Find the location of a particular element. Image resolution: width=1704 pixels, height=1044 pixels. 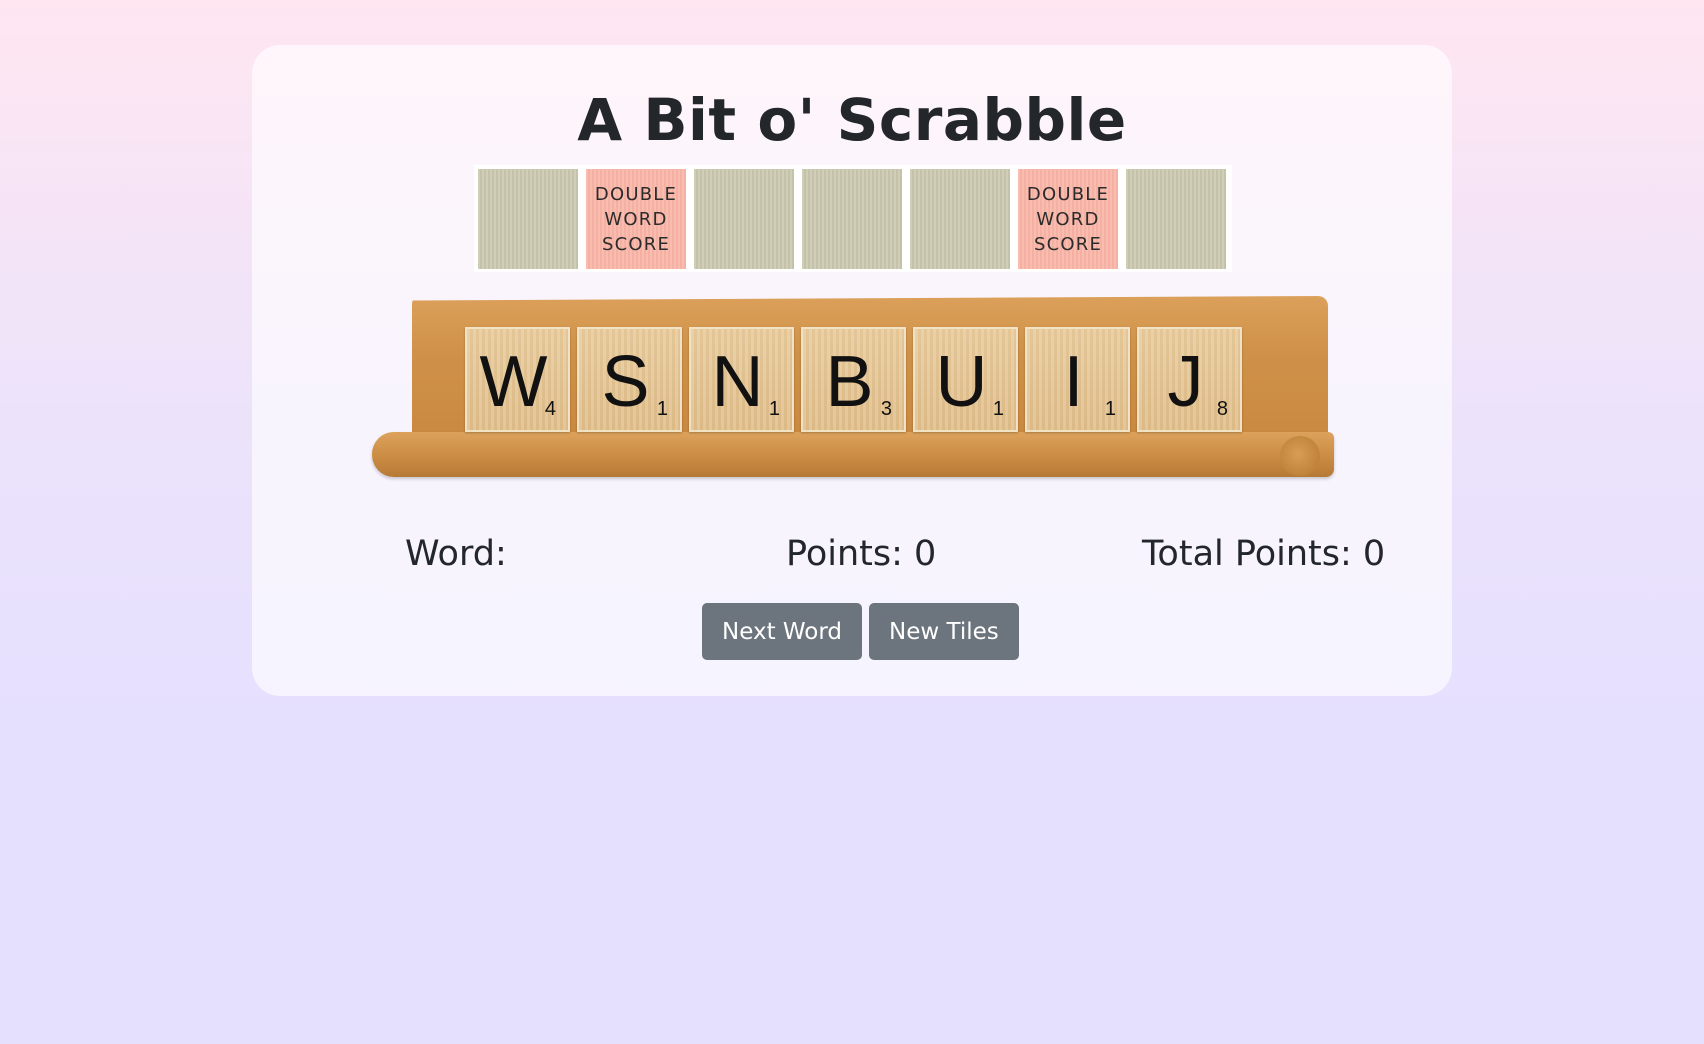

new-tiles-button: New Tiles is located at coordinates (944, 631).